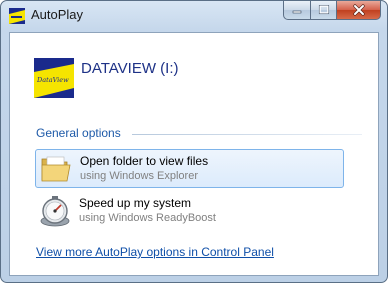 This screenshot has height=285, width=390. Describe the element at coordinates (247, 134) in the screenshot. I see `section-divider` at that location.